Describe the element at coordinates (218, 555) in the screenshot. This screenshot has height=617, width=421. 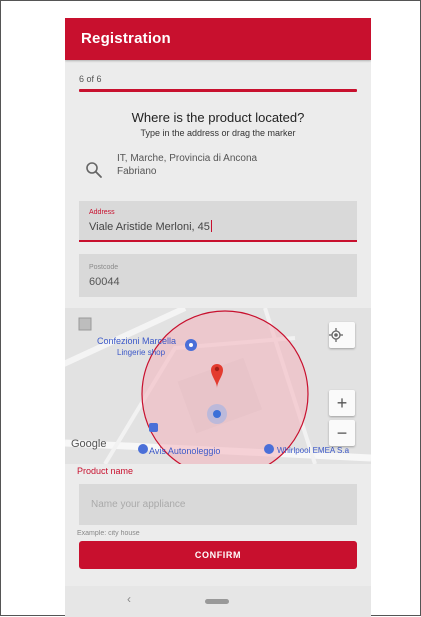
I see `confirm-button: CONFIRM` at that location.